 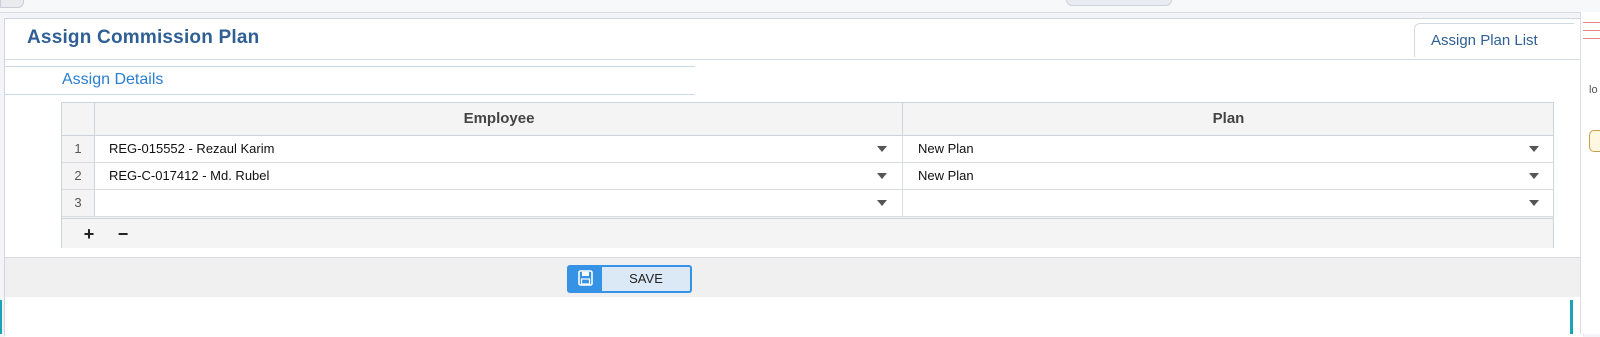 I want to click on save-button: SAVE, so click(x=629, y=279).